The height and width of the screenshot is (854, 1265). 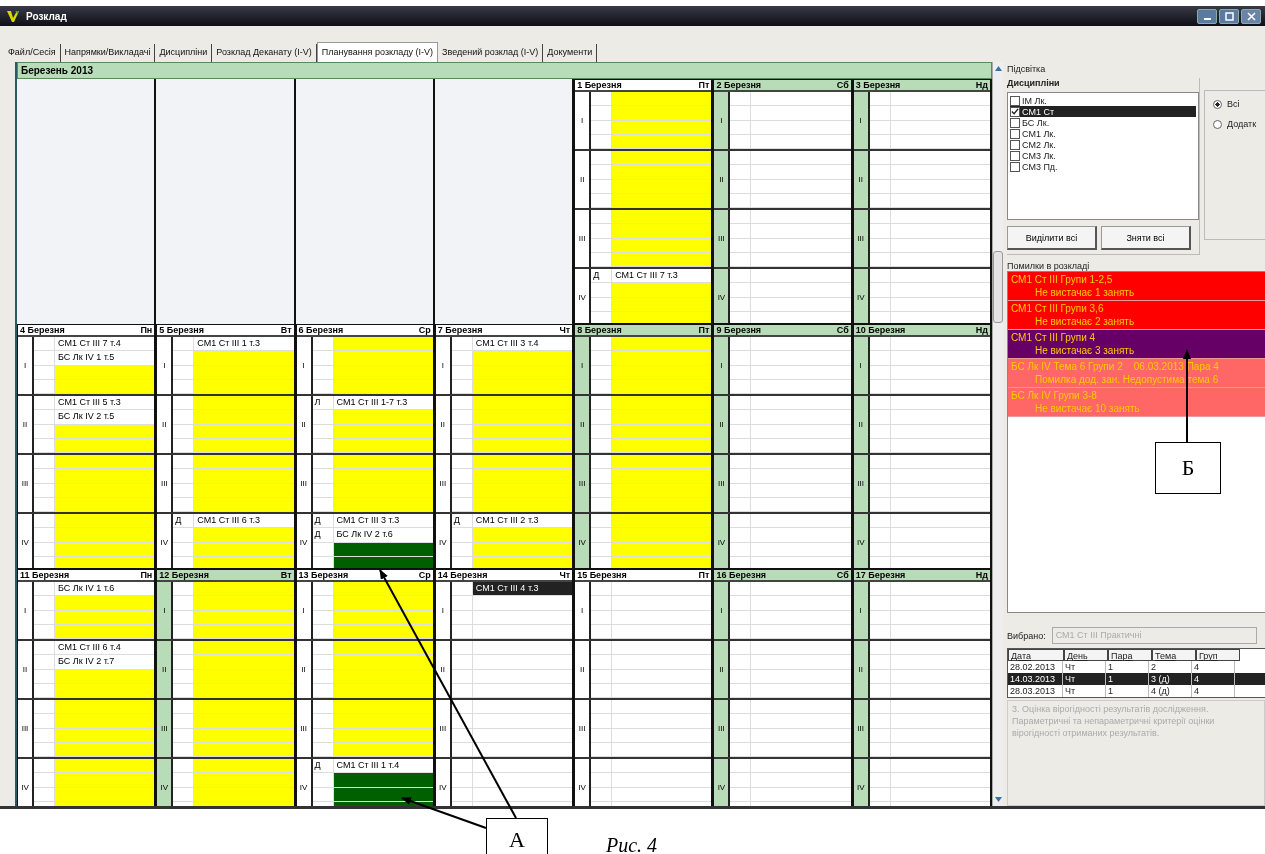 What do you see at coordinates (1026, 635) in the screenshot?
I see `chosen-label: Вибрано:` at bounding box center [1026, 635].